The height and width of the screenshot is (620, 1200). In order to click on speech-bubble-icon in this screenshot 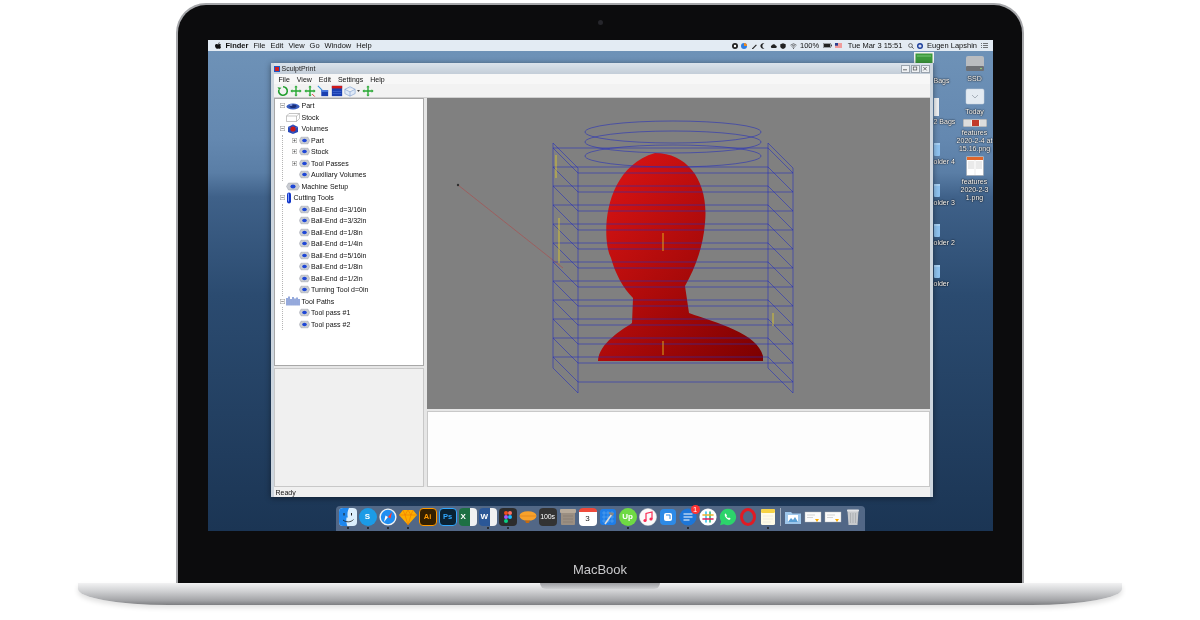, I will do `click(687, 516)`.